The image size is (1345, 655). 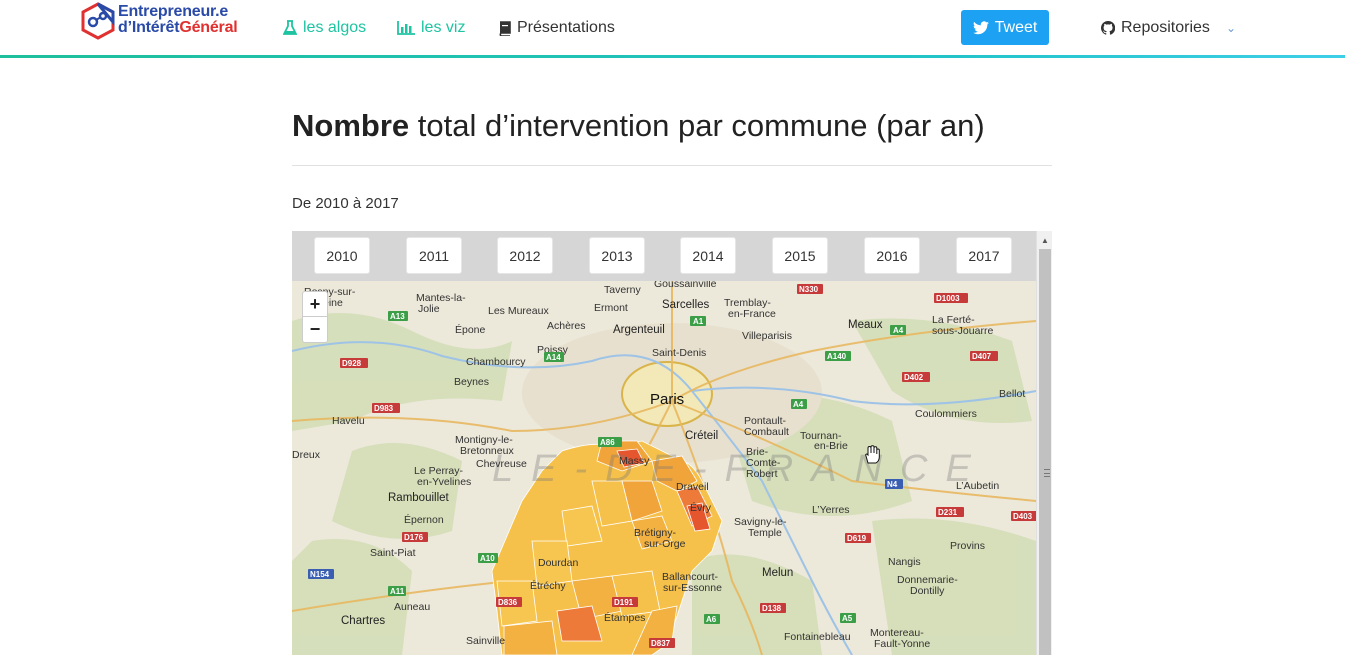 What do you see at coordinates (672, 165) in the screenshot?
I see `title-divider` at bounding box center [672, 165].